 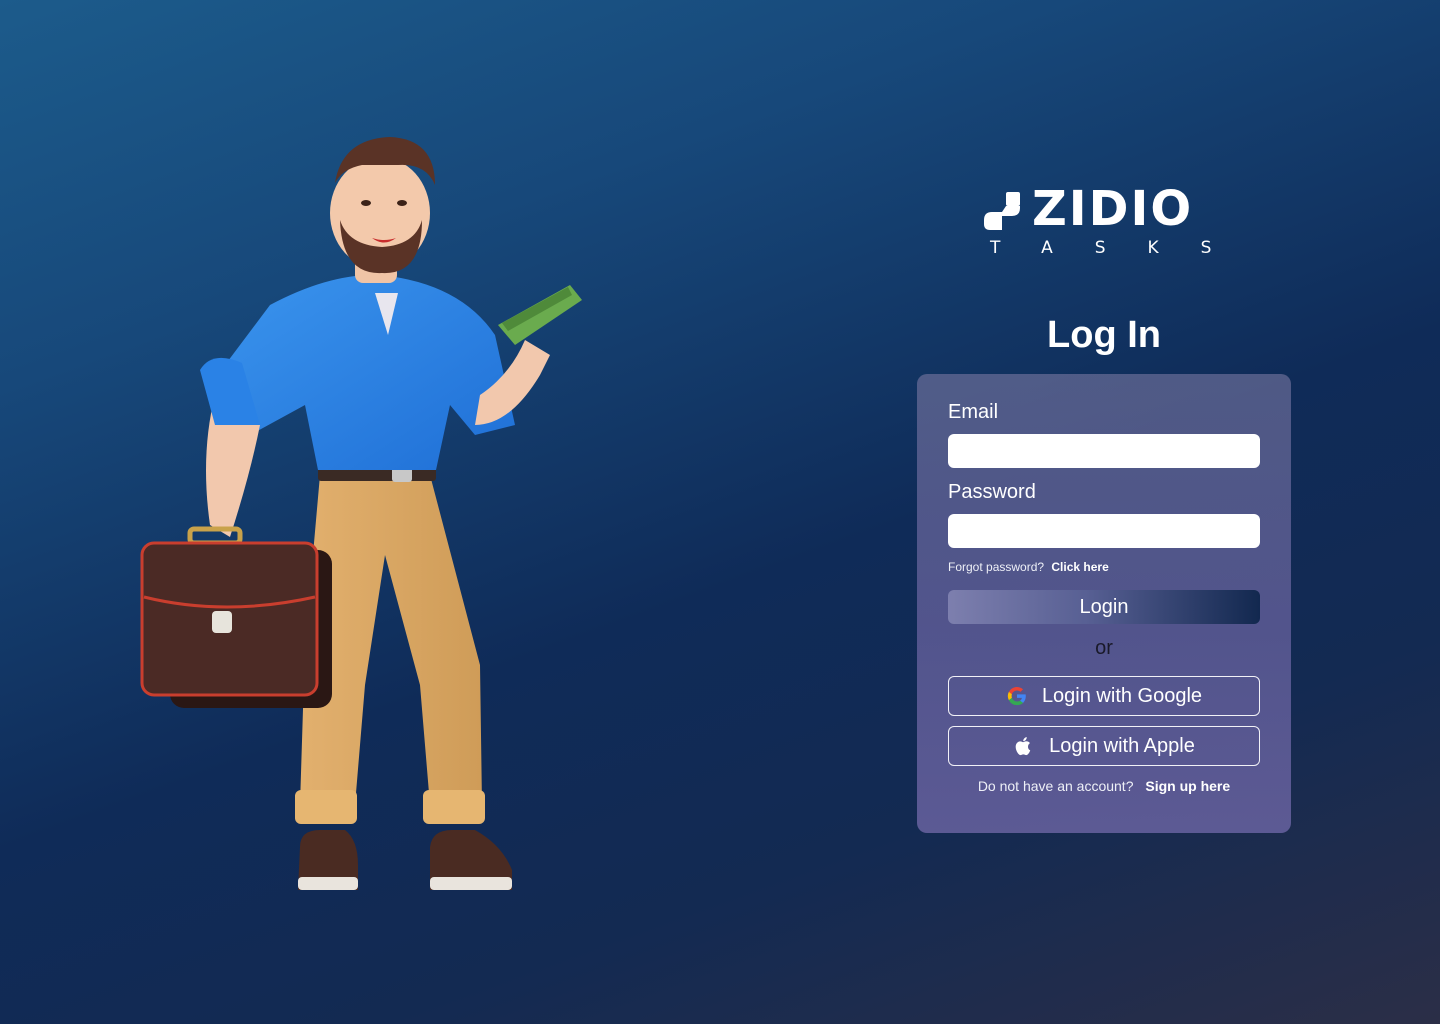 What do you see at coordinates (1055, 786) in the screenshot?
I see `signup-text: Do not have an account?` at bounding box center [1055, 786].